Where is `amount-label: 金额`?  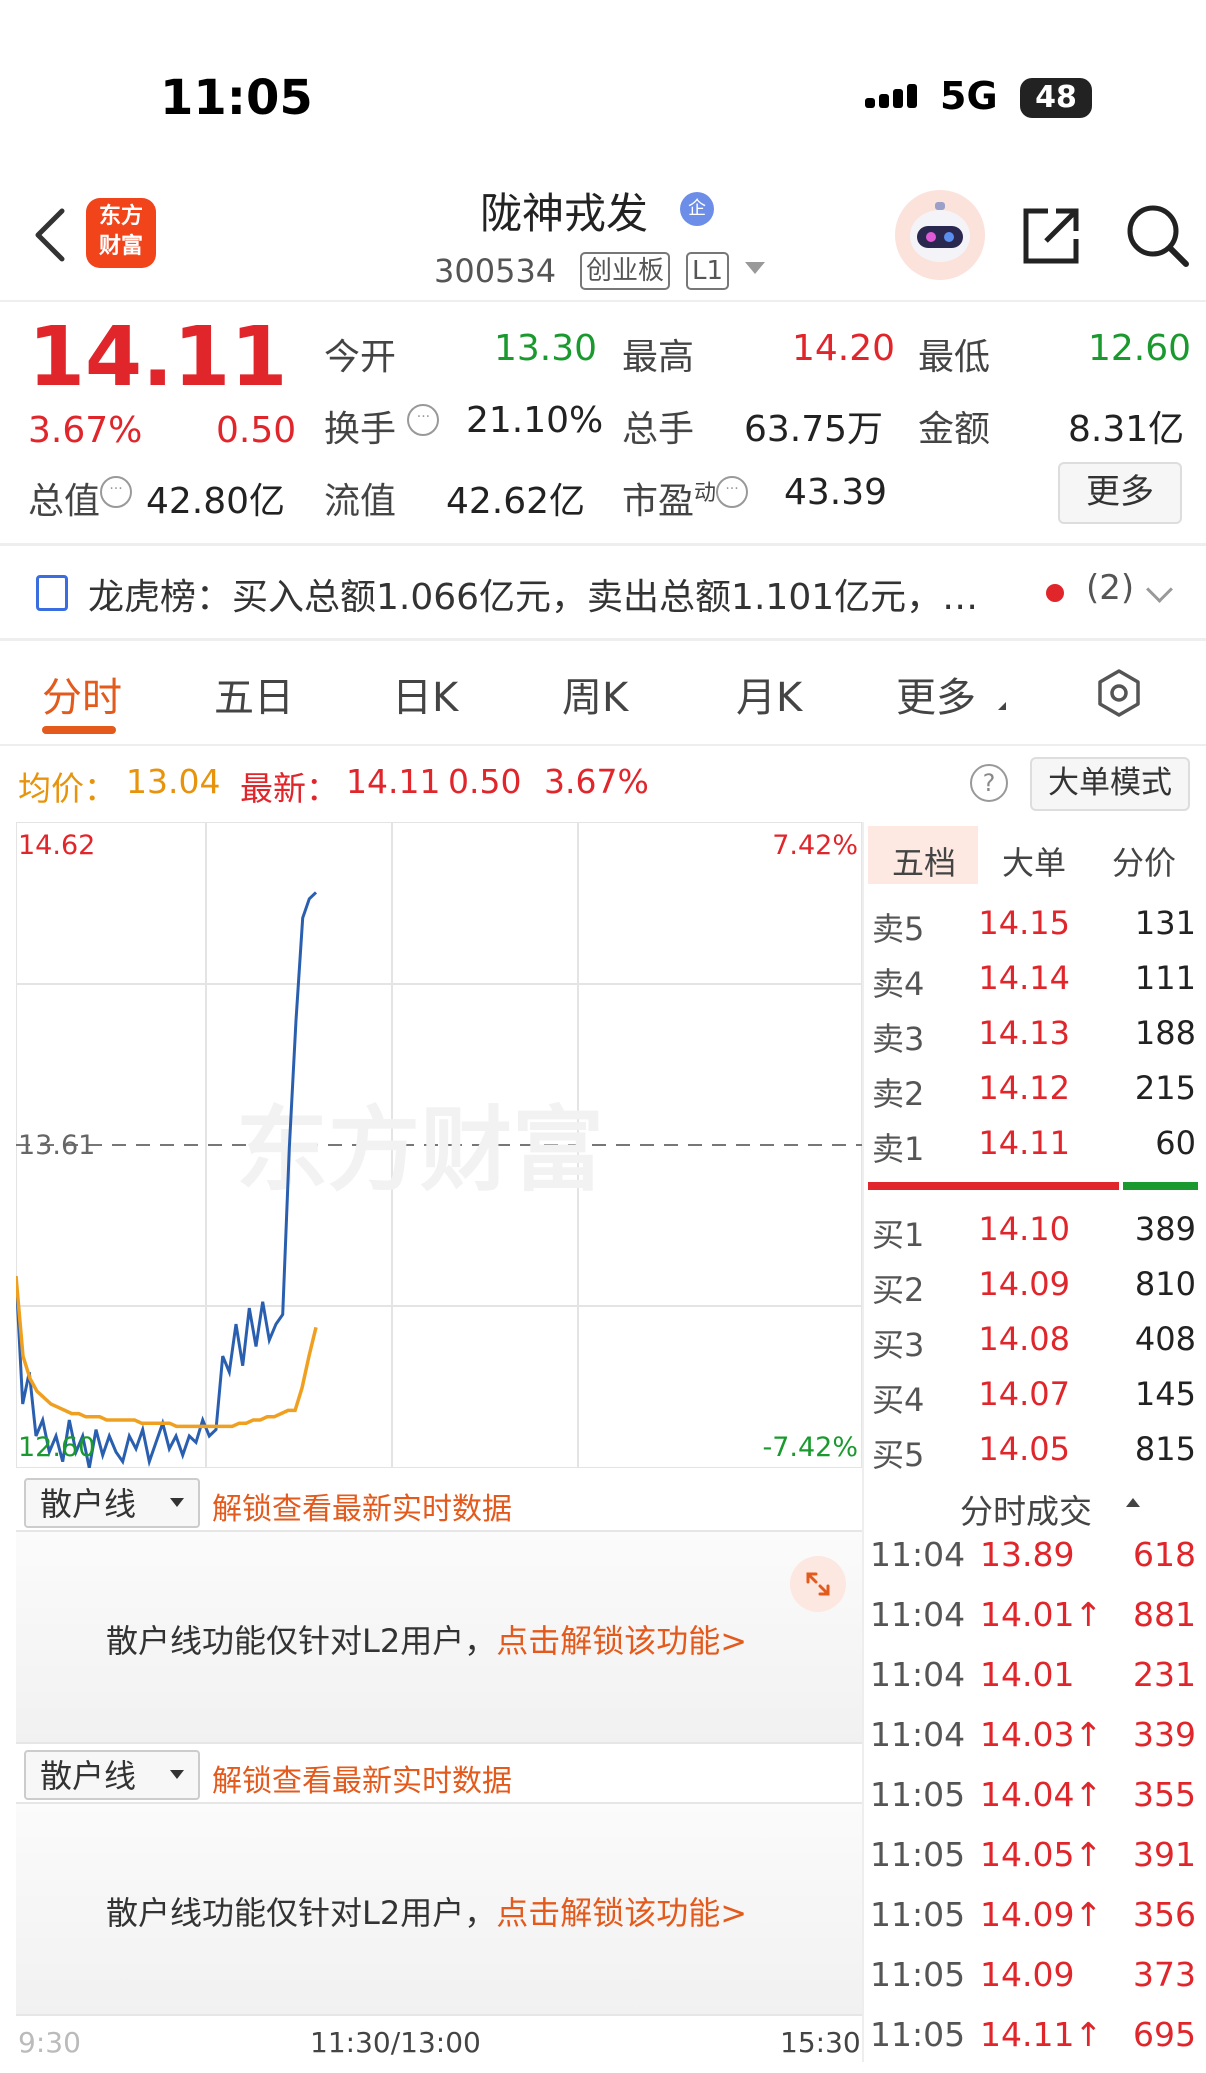 amount-label: 金额 is located at coordinates (954, 429).